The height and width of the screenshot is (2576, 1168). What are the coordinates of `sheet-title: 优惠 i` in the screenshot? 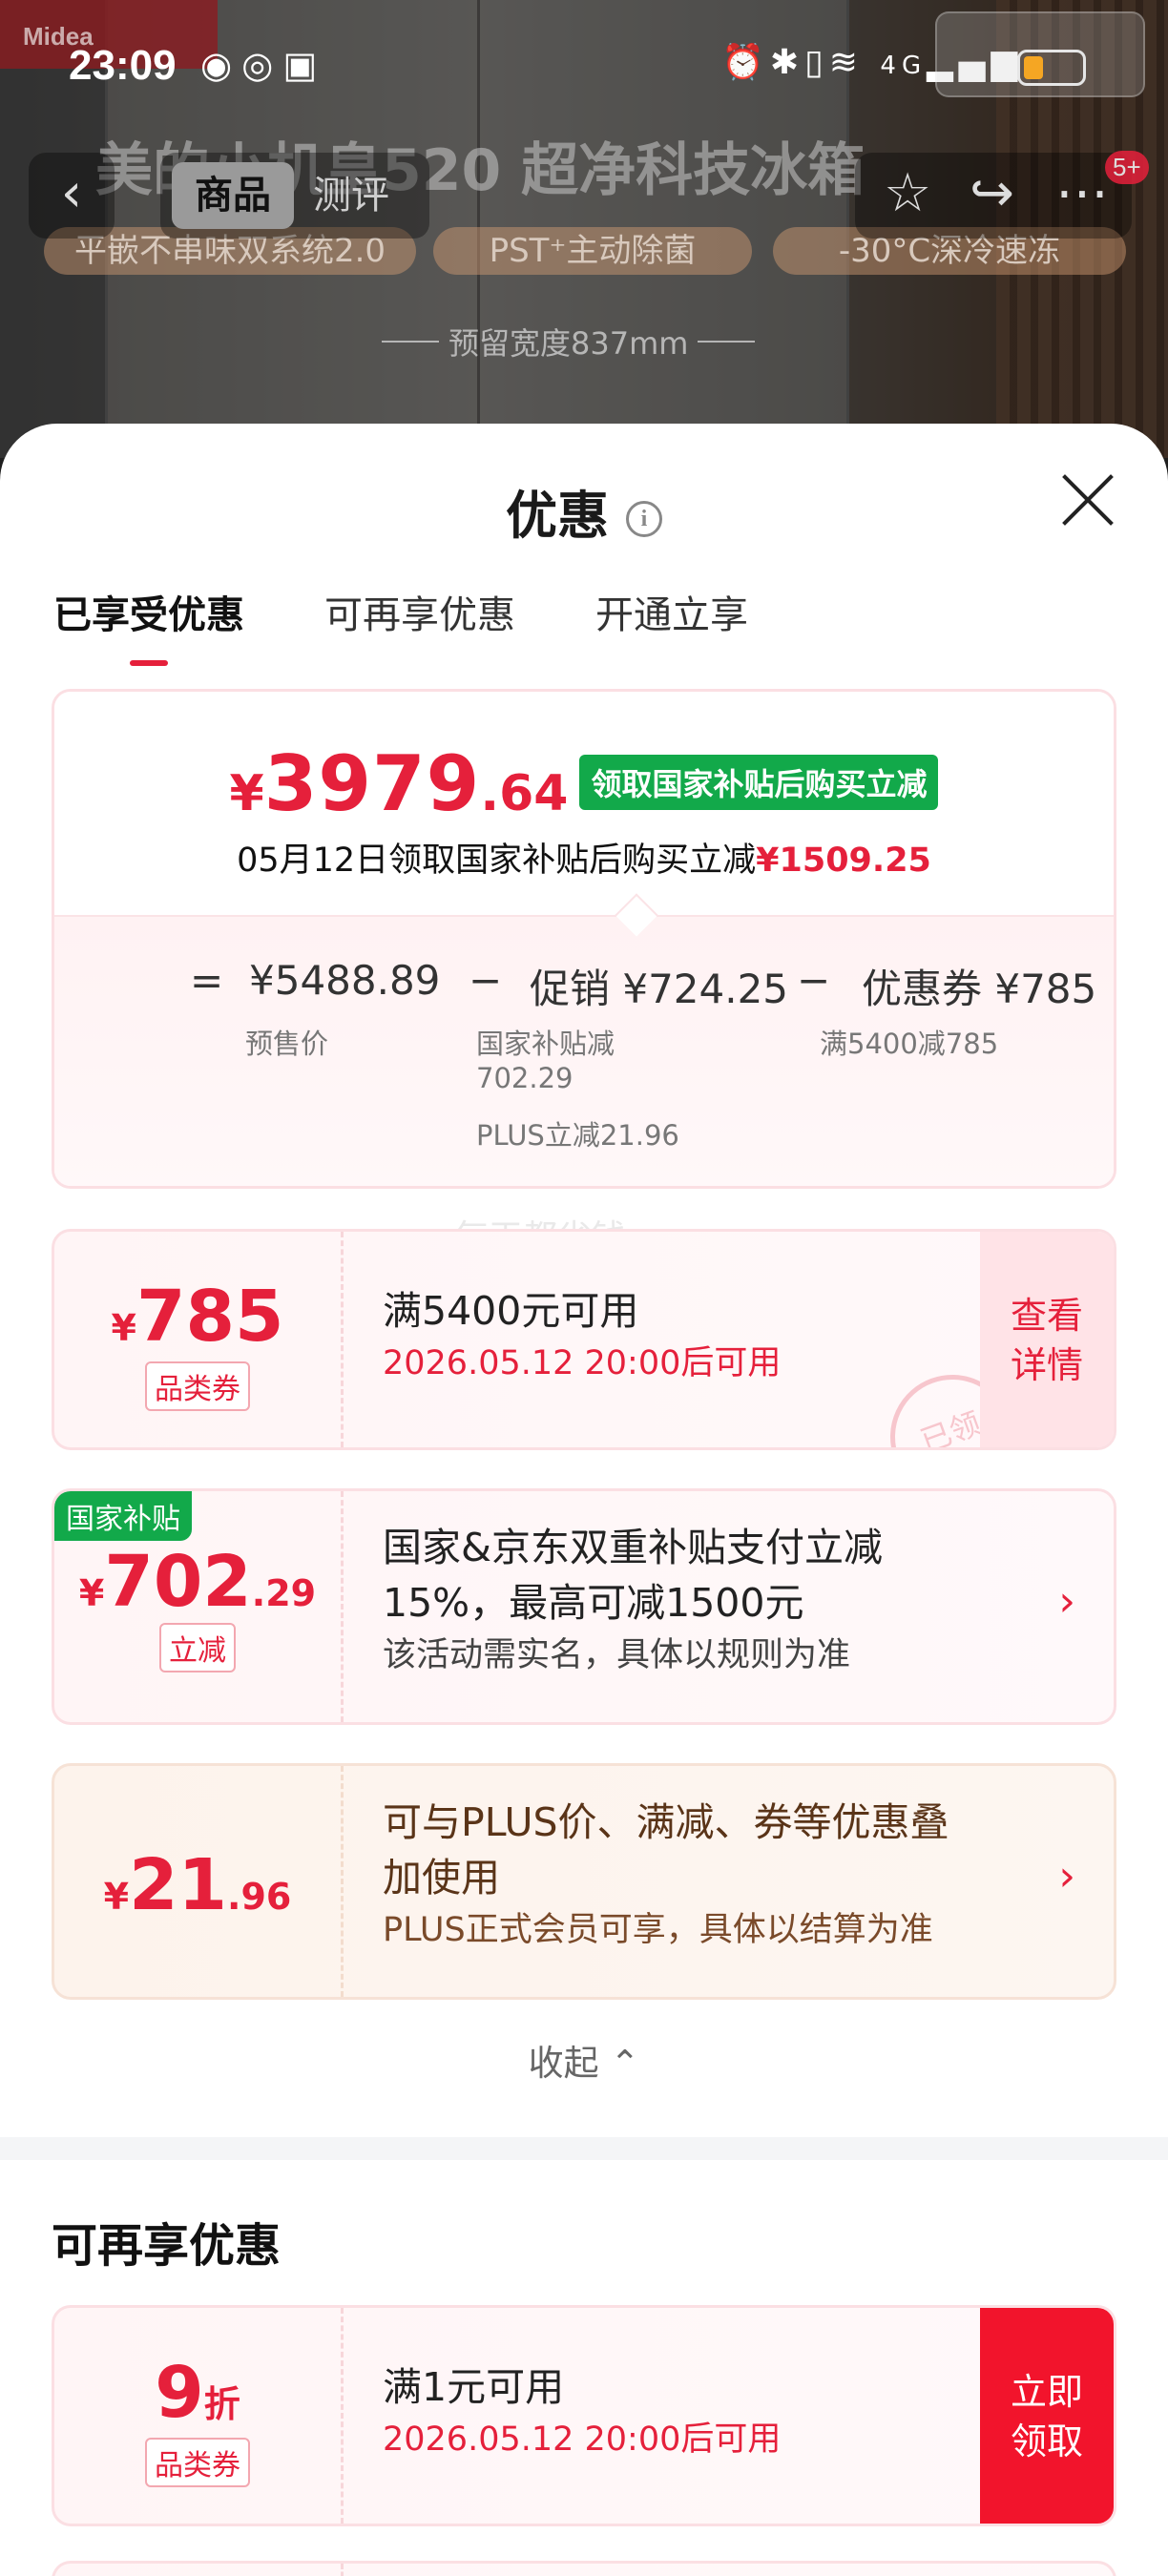 It's located at (584, 511).